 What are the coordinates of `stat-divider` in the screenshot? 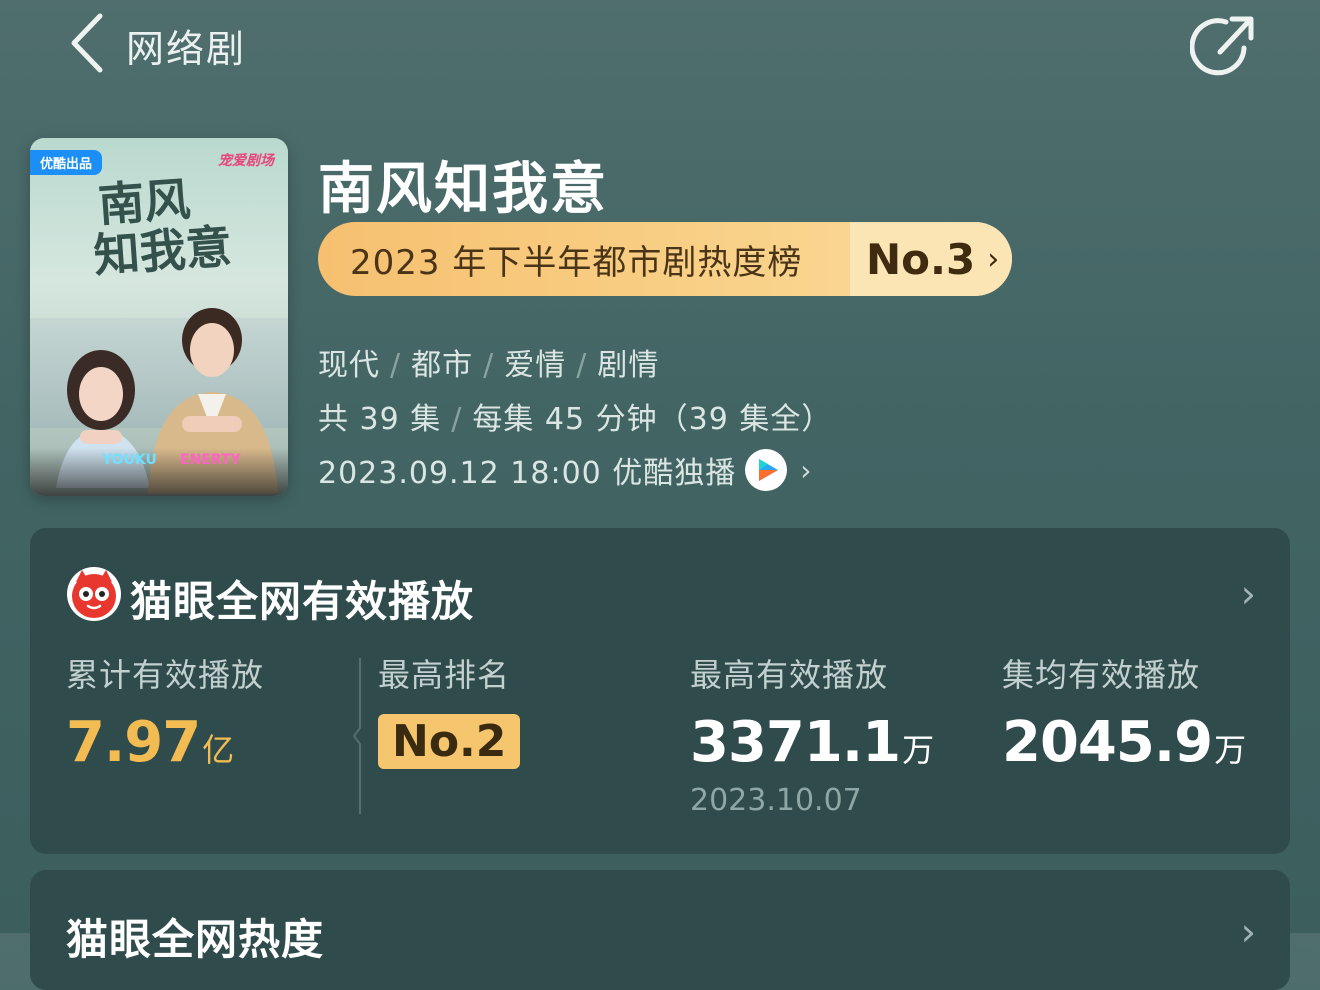 It's located at (356, 736).